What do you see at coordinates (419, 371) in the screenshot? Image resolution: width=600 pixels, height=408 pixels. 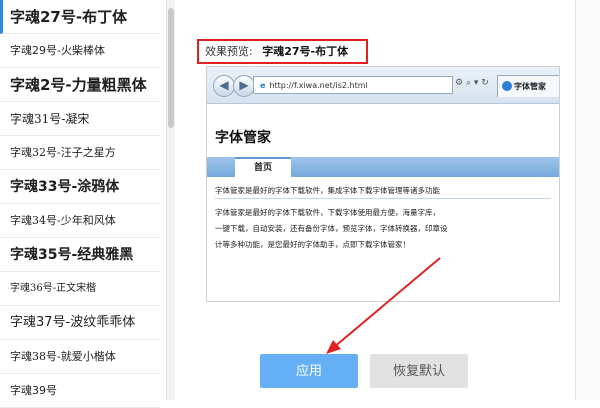 I see `restore-default-button: 恢复默认` at bounding box center [419, 371].